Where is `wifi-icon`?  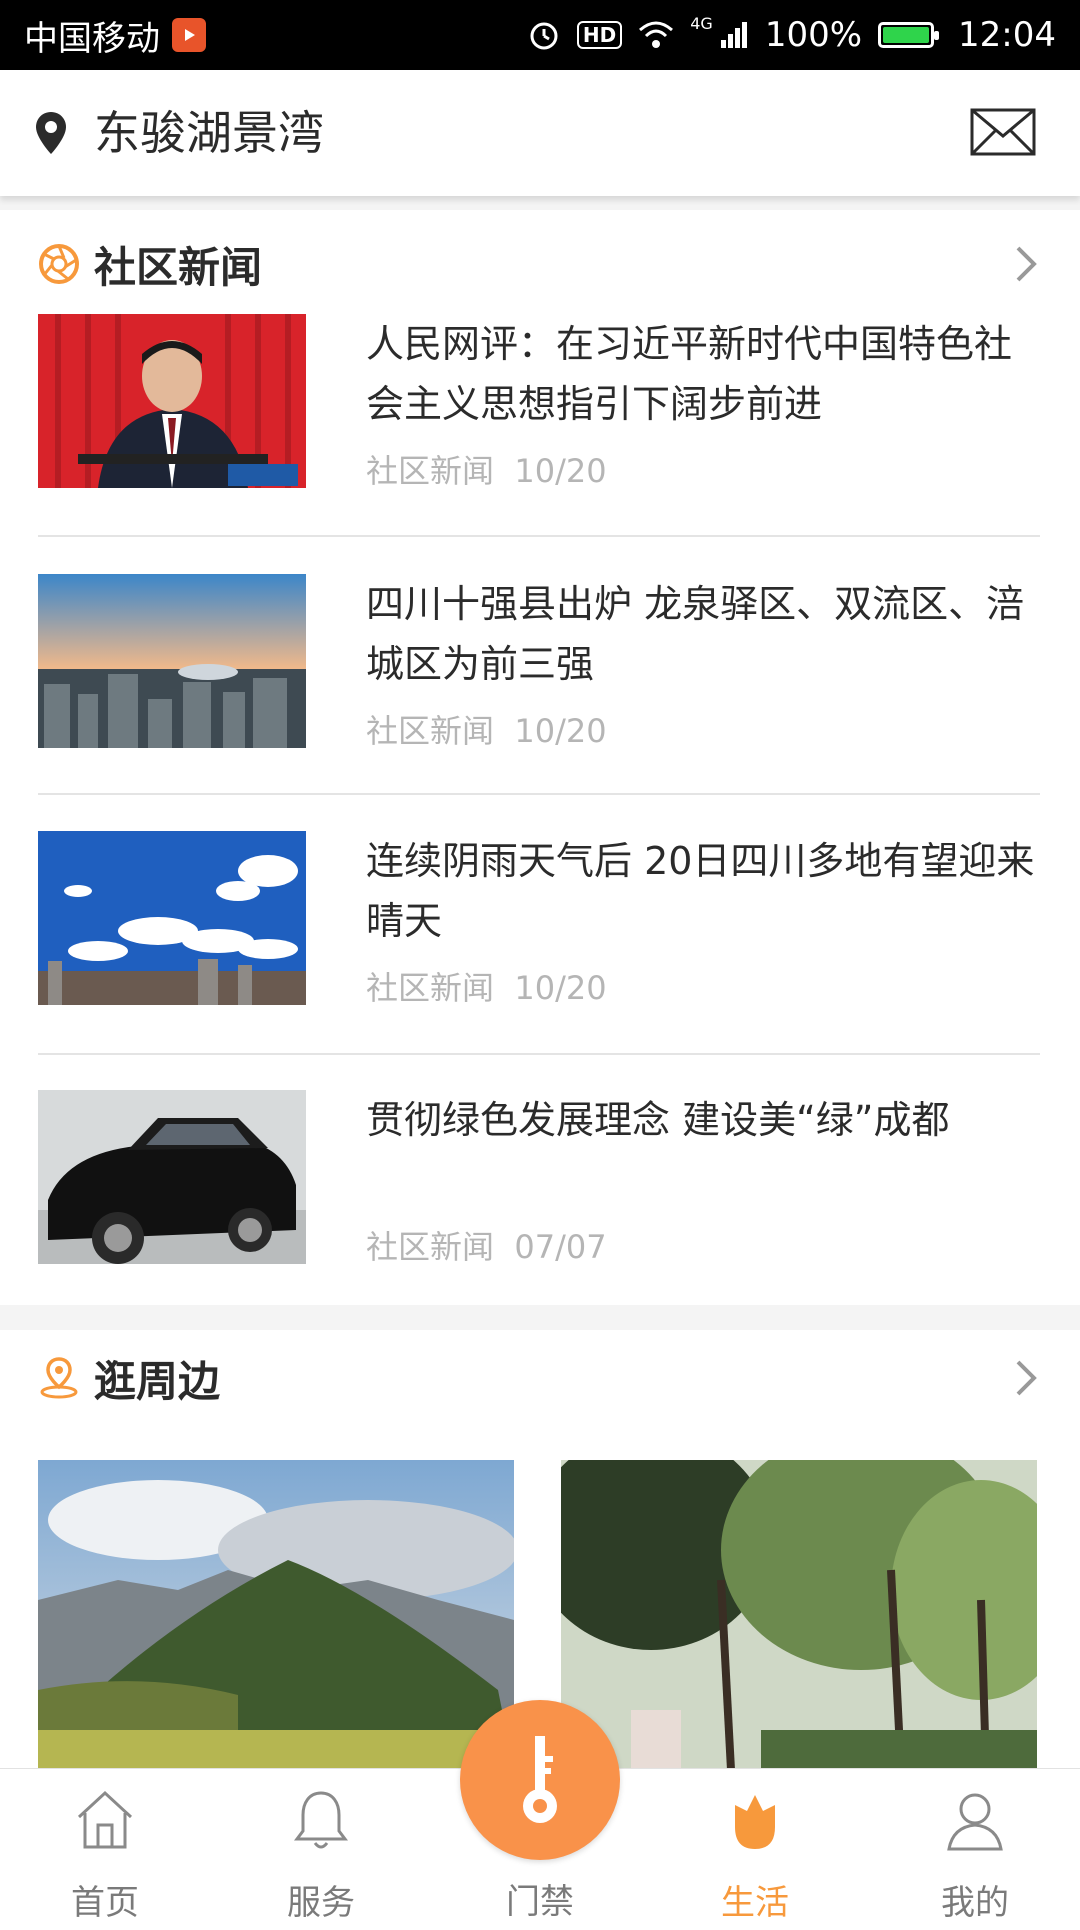
wifi-icon is located at coordinates (656, 34).